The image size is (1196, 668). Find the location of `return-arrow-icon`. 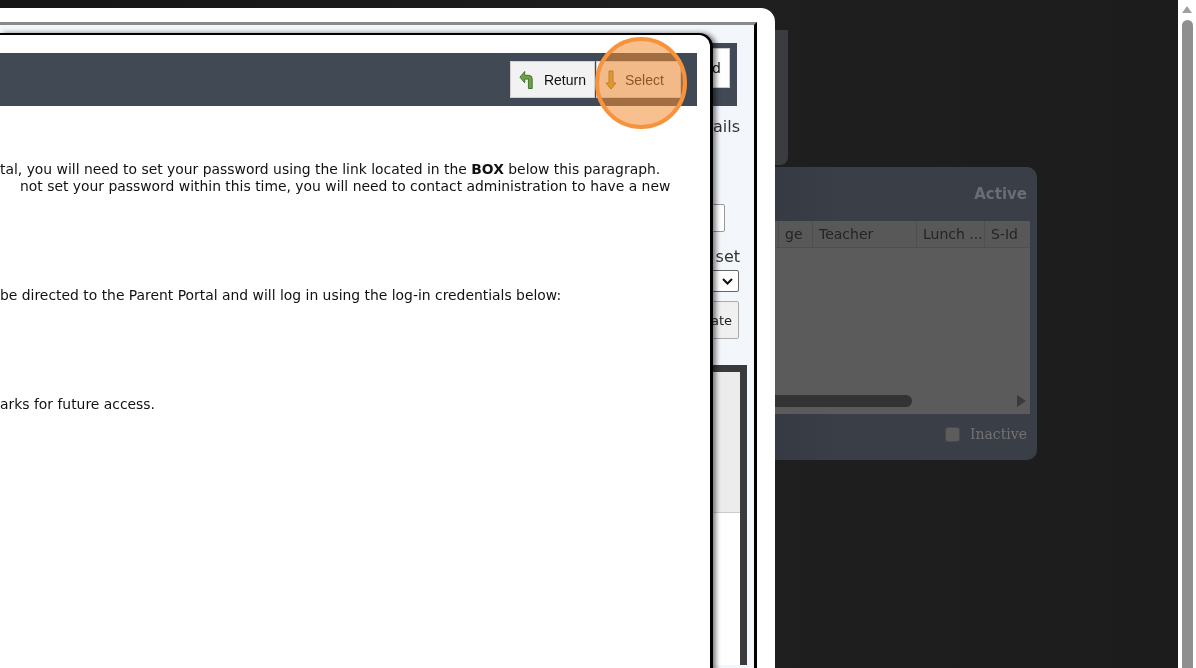

return-arrow-icon is located at coordinates (527, 79).